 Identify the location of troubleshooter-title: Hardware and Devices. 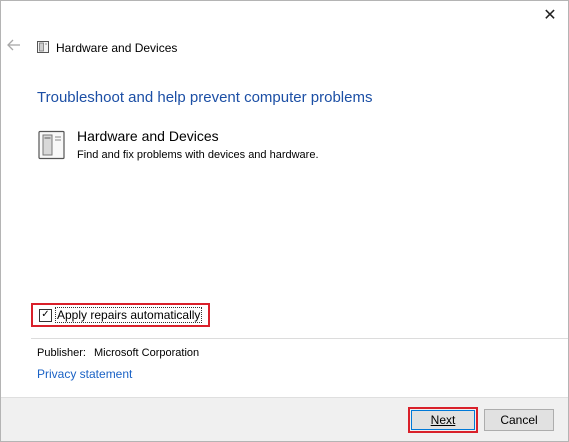
(148, 136).